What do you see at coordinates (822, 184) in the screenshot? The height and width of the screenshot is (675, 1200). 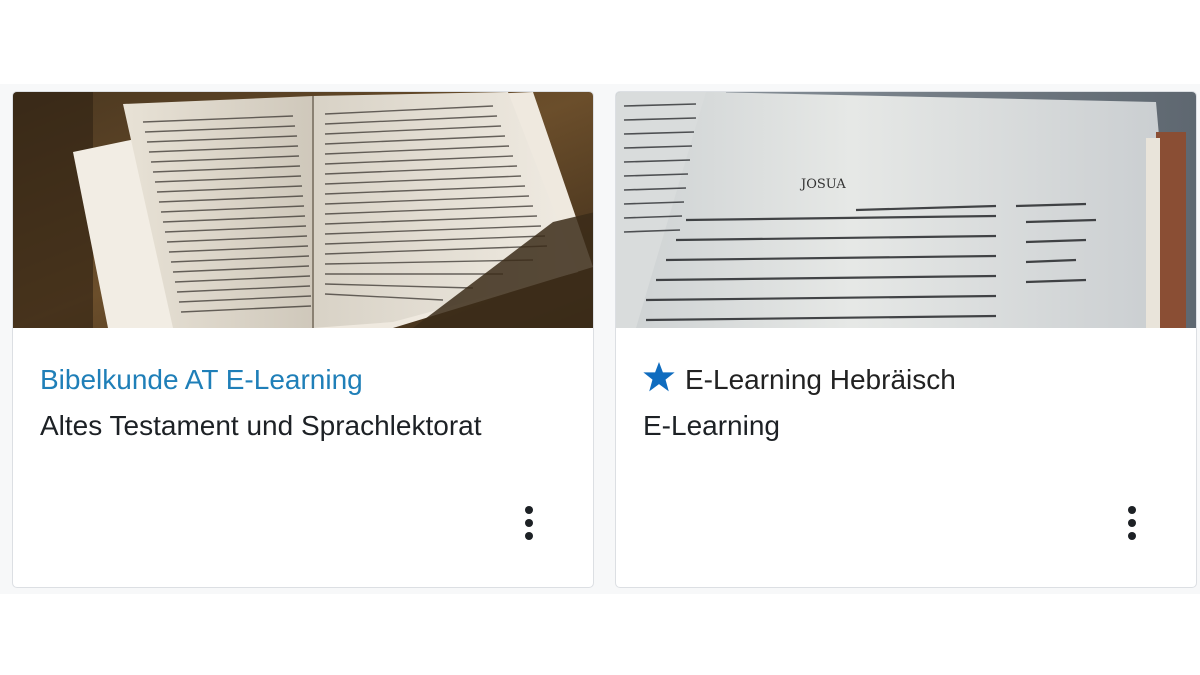 I see `page-heading-text: JOSUA` at bounding box center [822, 184].